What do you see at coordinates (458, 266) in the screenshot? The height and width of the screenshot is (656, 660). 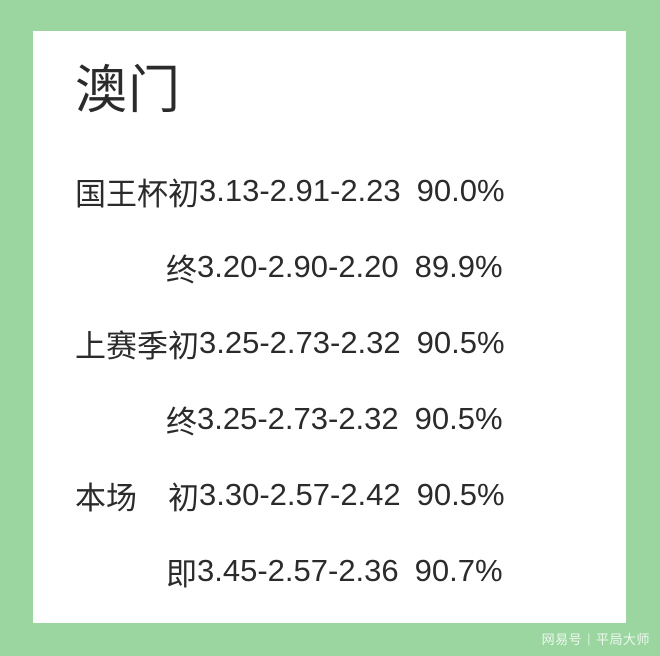 I see `odds-row-payout: 89.9%` at bounding box center [458, 266].